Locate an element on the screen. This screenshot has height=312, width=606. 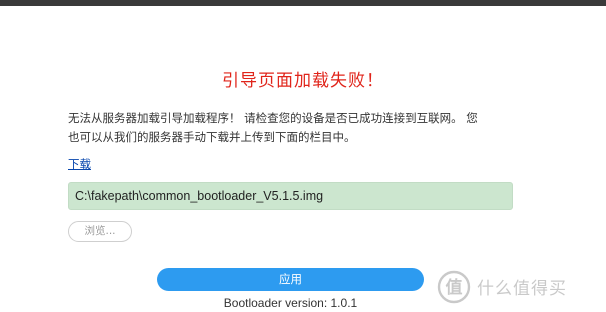
smzdm-logo-icon: 值 is located at coordinates (454, 287).